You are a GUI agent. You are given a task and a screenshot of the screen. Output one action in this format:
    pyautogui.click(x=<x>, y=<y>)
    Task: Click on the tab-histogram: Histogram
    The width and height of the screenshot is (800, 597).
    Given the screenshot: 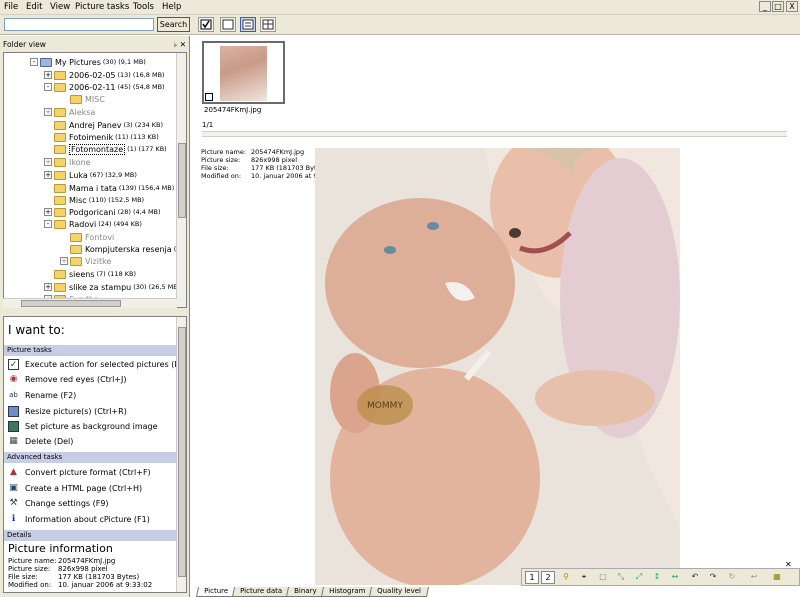 What is the action you would take?
    pyautogui.click(x=347, y=592)
    